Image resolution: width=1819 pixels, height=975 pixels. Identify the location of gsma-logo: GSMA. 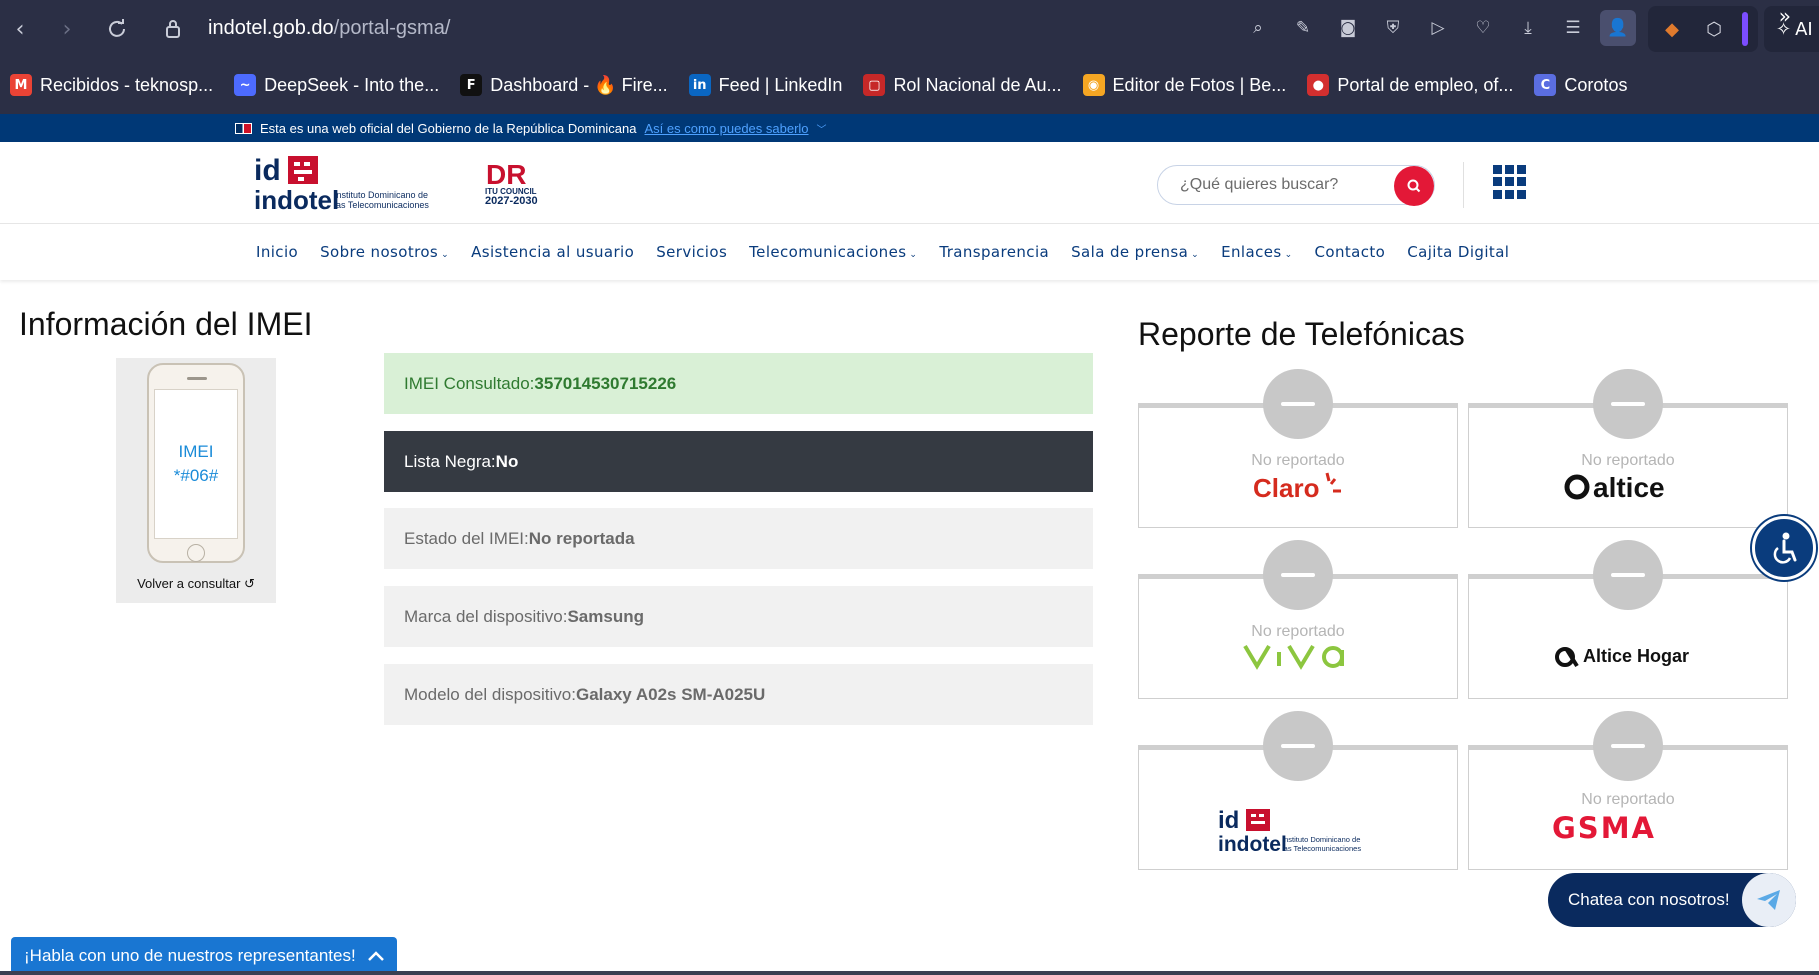
(1628, 826).